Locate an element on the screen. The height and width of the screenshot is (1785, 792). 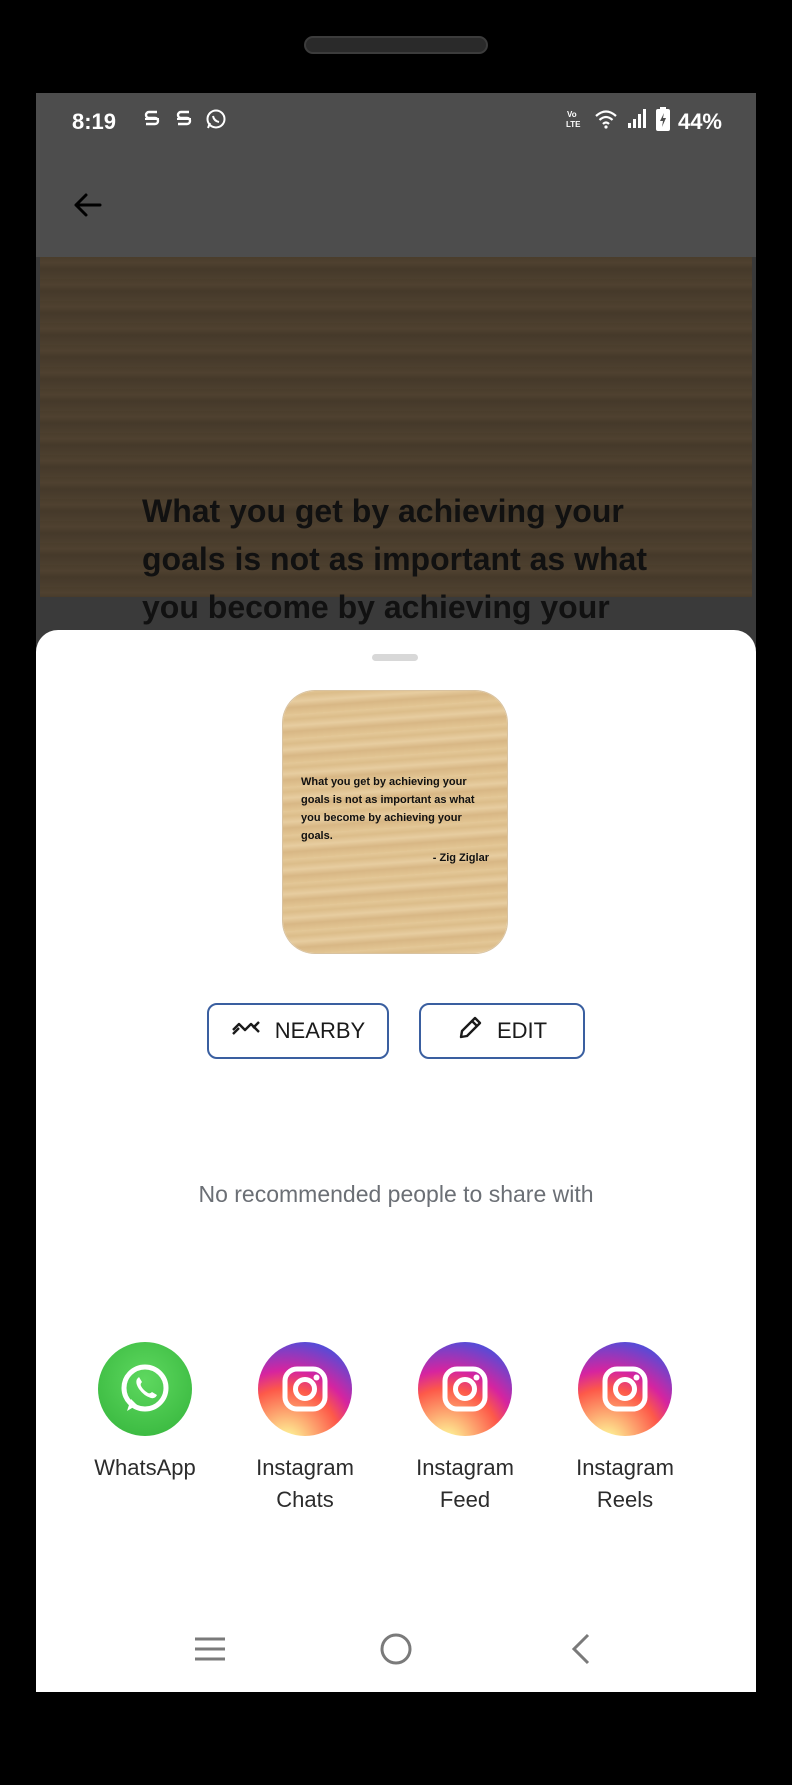
edit-label: EDIT is located at coordinates (522, 1030).